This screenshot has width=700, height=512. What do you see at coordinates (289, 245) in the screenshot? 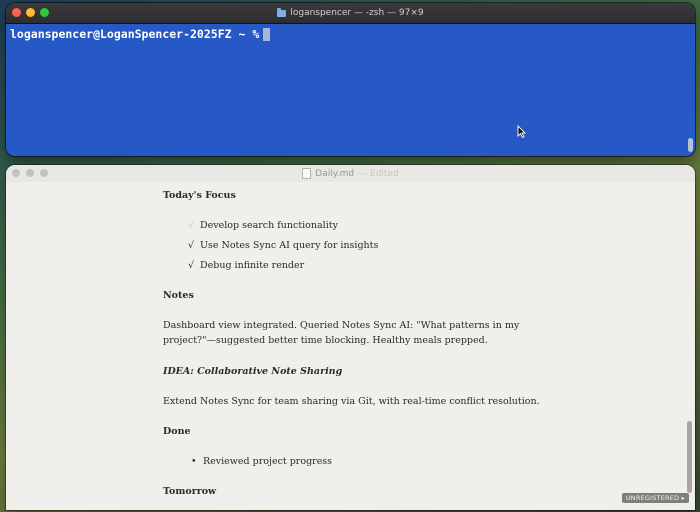
I see `list-item-text: Use Notes Sync AI query for insights` at bounding box center [289, 245].